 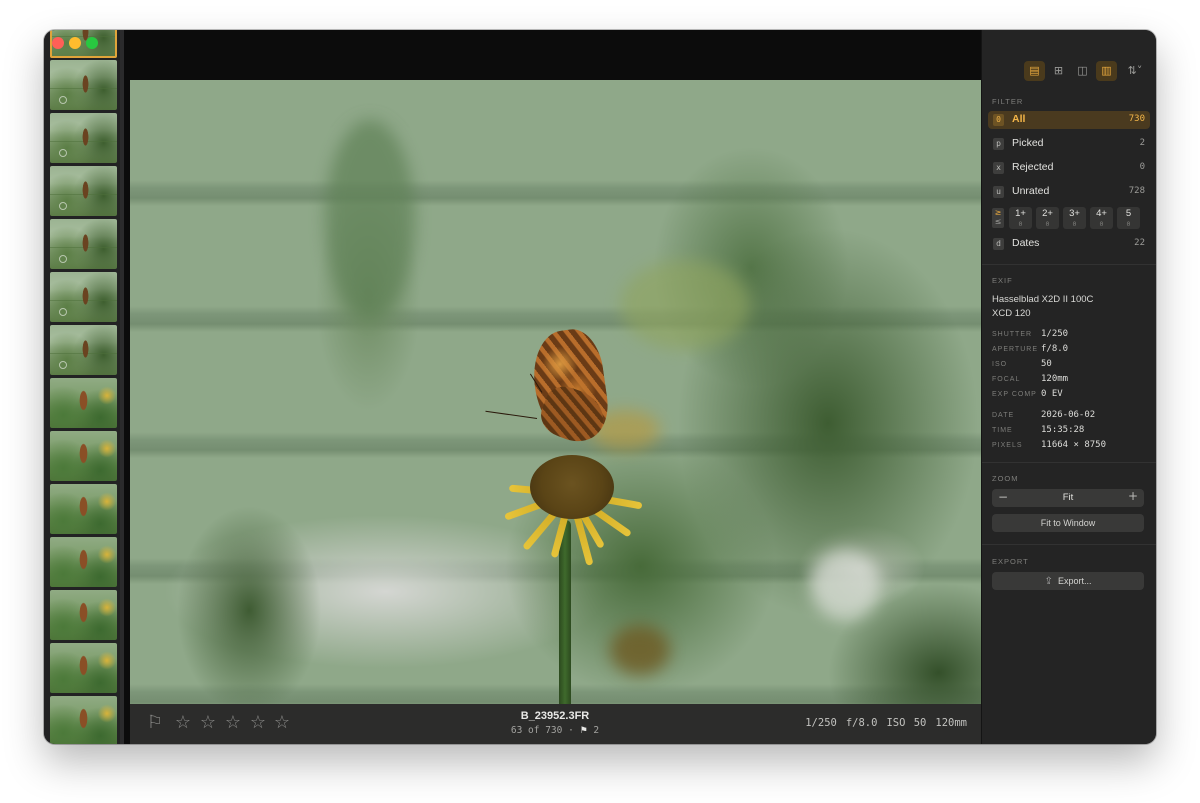 What do you see at coordinates (572, 487) in the screenshot?
I see `flower-cone` at bounding box center [572, 487].